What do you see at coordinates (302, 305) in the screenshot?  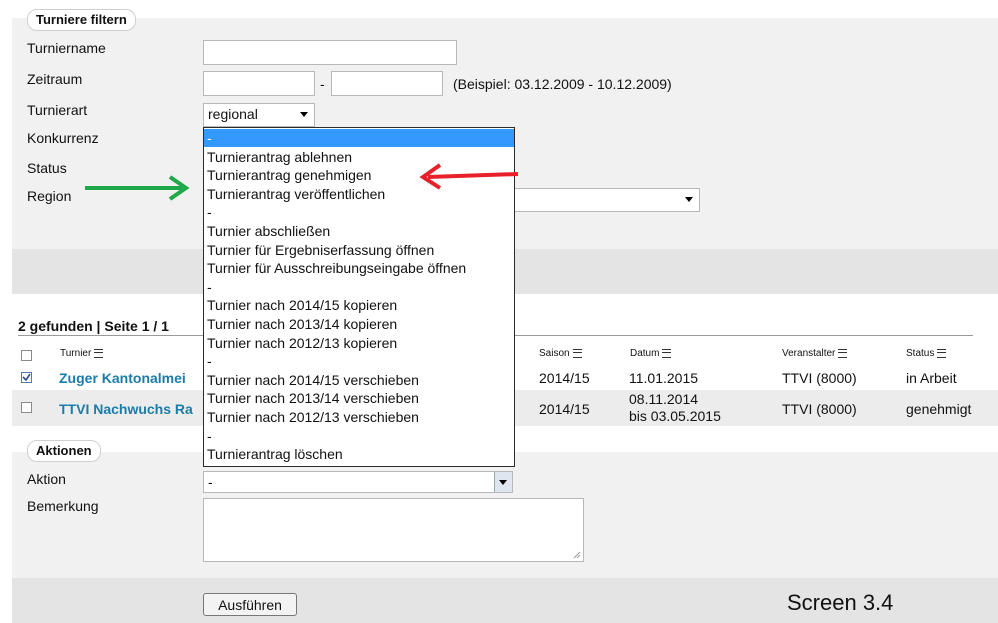 I see `dropdown-option: Turnier nach 2014/15 kopieren` at bounding box center [302, 305].